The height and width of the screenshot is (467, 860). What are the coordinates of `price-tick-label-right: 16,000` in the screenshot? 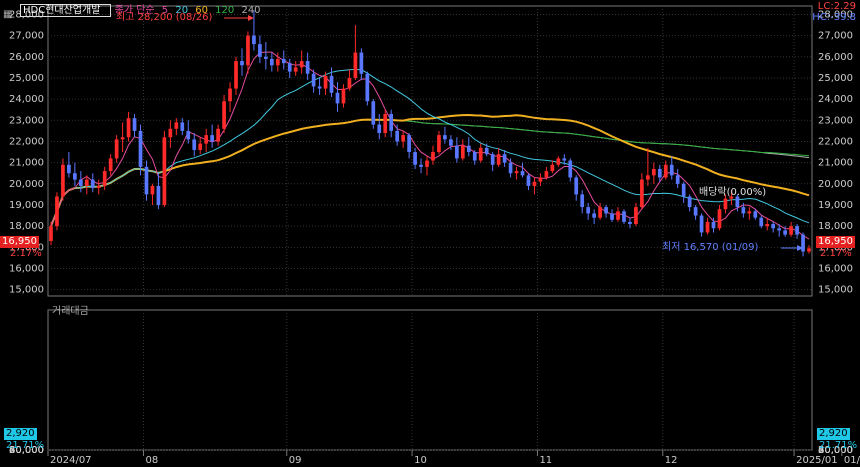 It's located at (835, 268).